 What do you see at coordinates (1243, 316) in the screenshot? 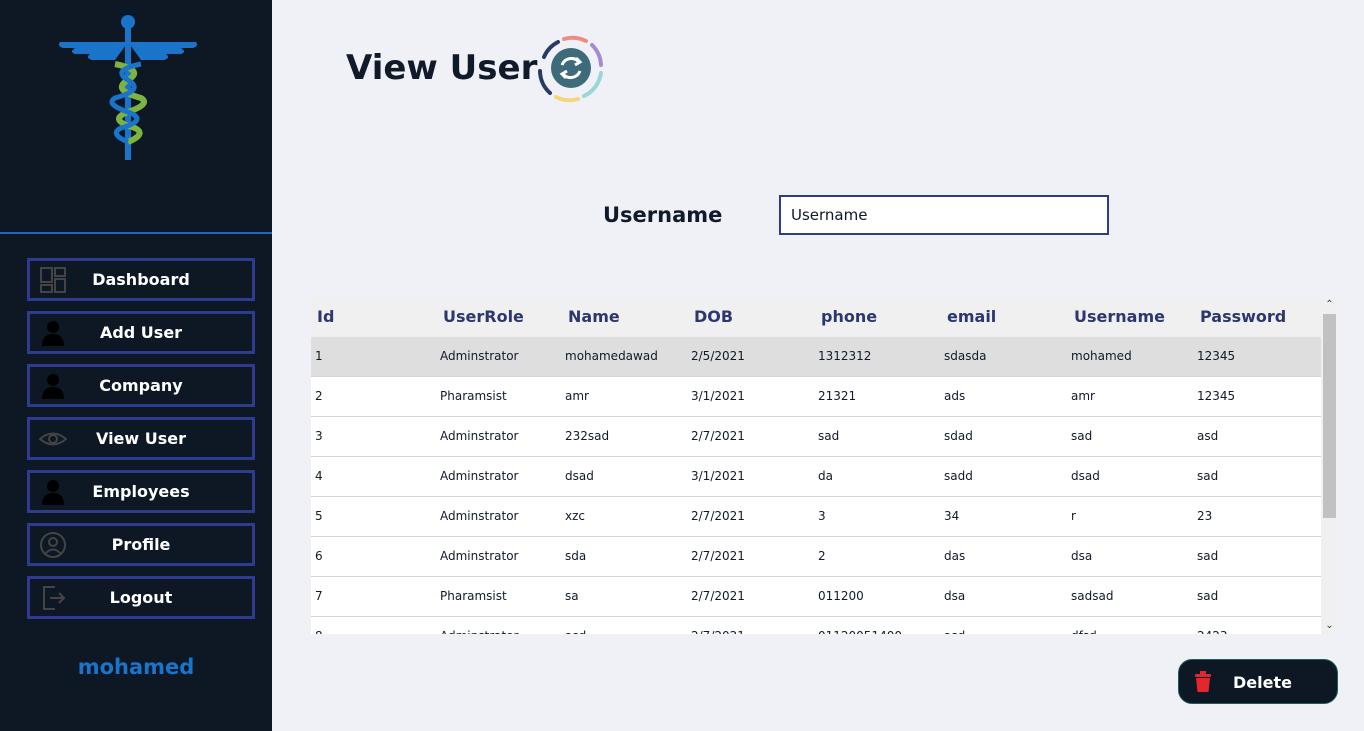
I see `column-header-password: Password` at bounding box center [1243, 316].